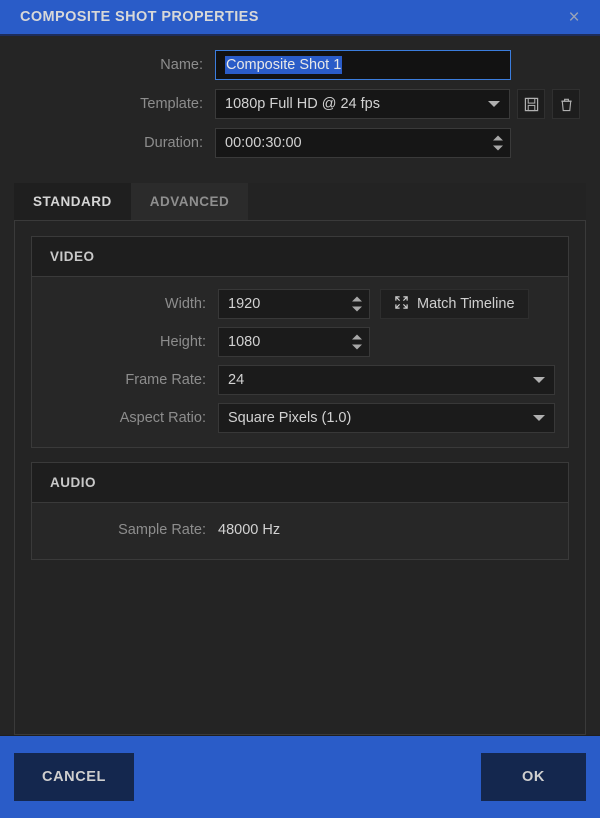 The height and width of the screenshot is (818, 600). What do you see at coordinates (533, 777) in the screenshot?
I see `ok-button: OK` at bounding box center [533, 777].